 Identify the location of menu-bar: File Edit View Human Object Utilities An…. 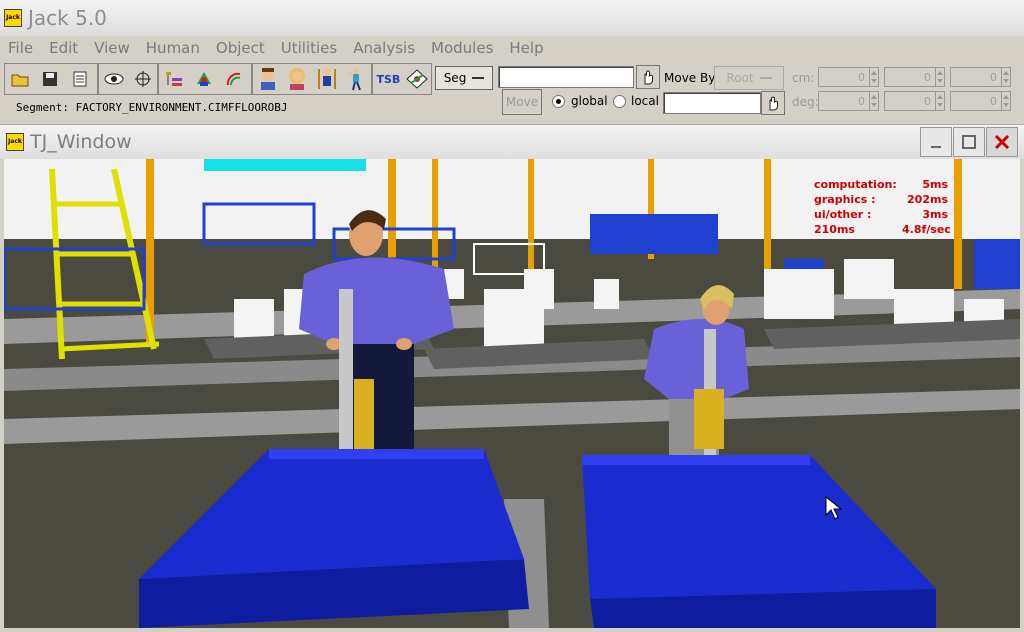
(512, 48).